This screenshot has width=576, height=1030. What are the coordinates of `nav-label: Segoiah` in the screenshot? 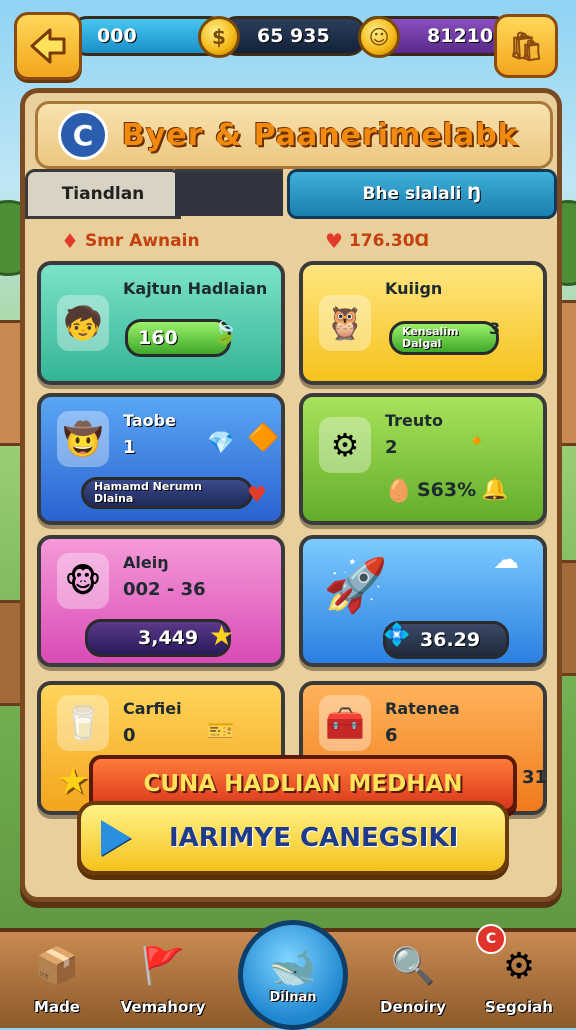 It's located at (519, 1007).